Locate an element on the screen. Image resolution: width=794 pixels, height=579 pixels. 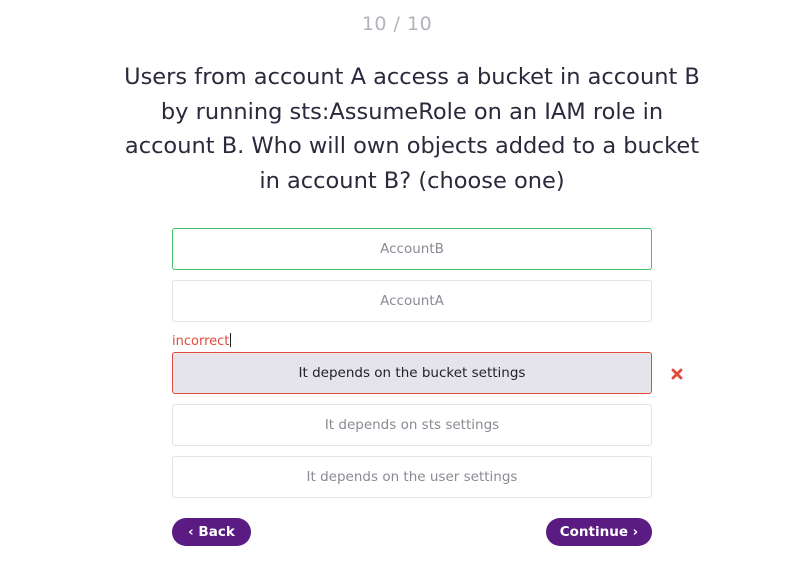
back-button: ‹ Back is located at coordinates (211, 532).